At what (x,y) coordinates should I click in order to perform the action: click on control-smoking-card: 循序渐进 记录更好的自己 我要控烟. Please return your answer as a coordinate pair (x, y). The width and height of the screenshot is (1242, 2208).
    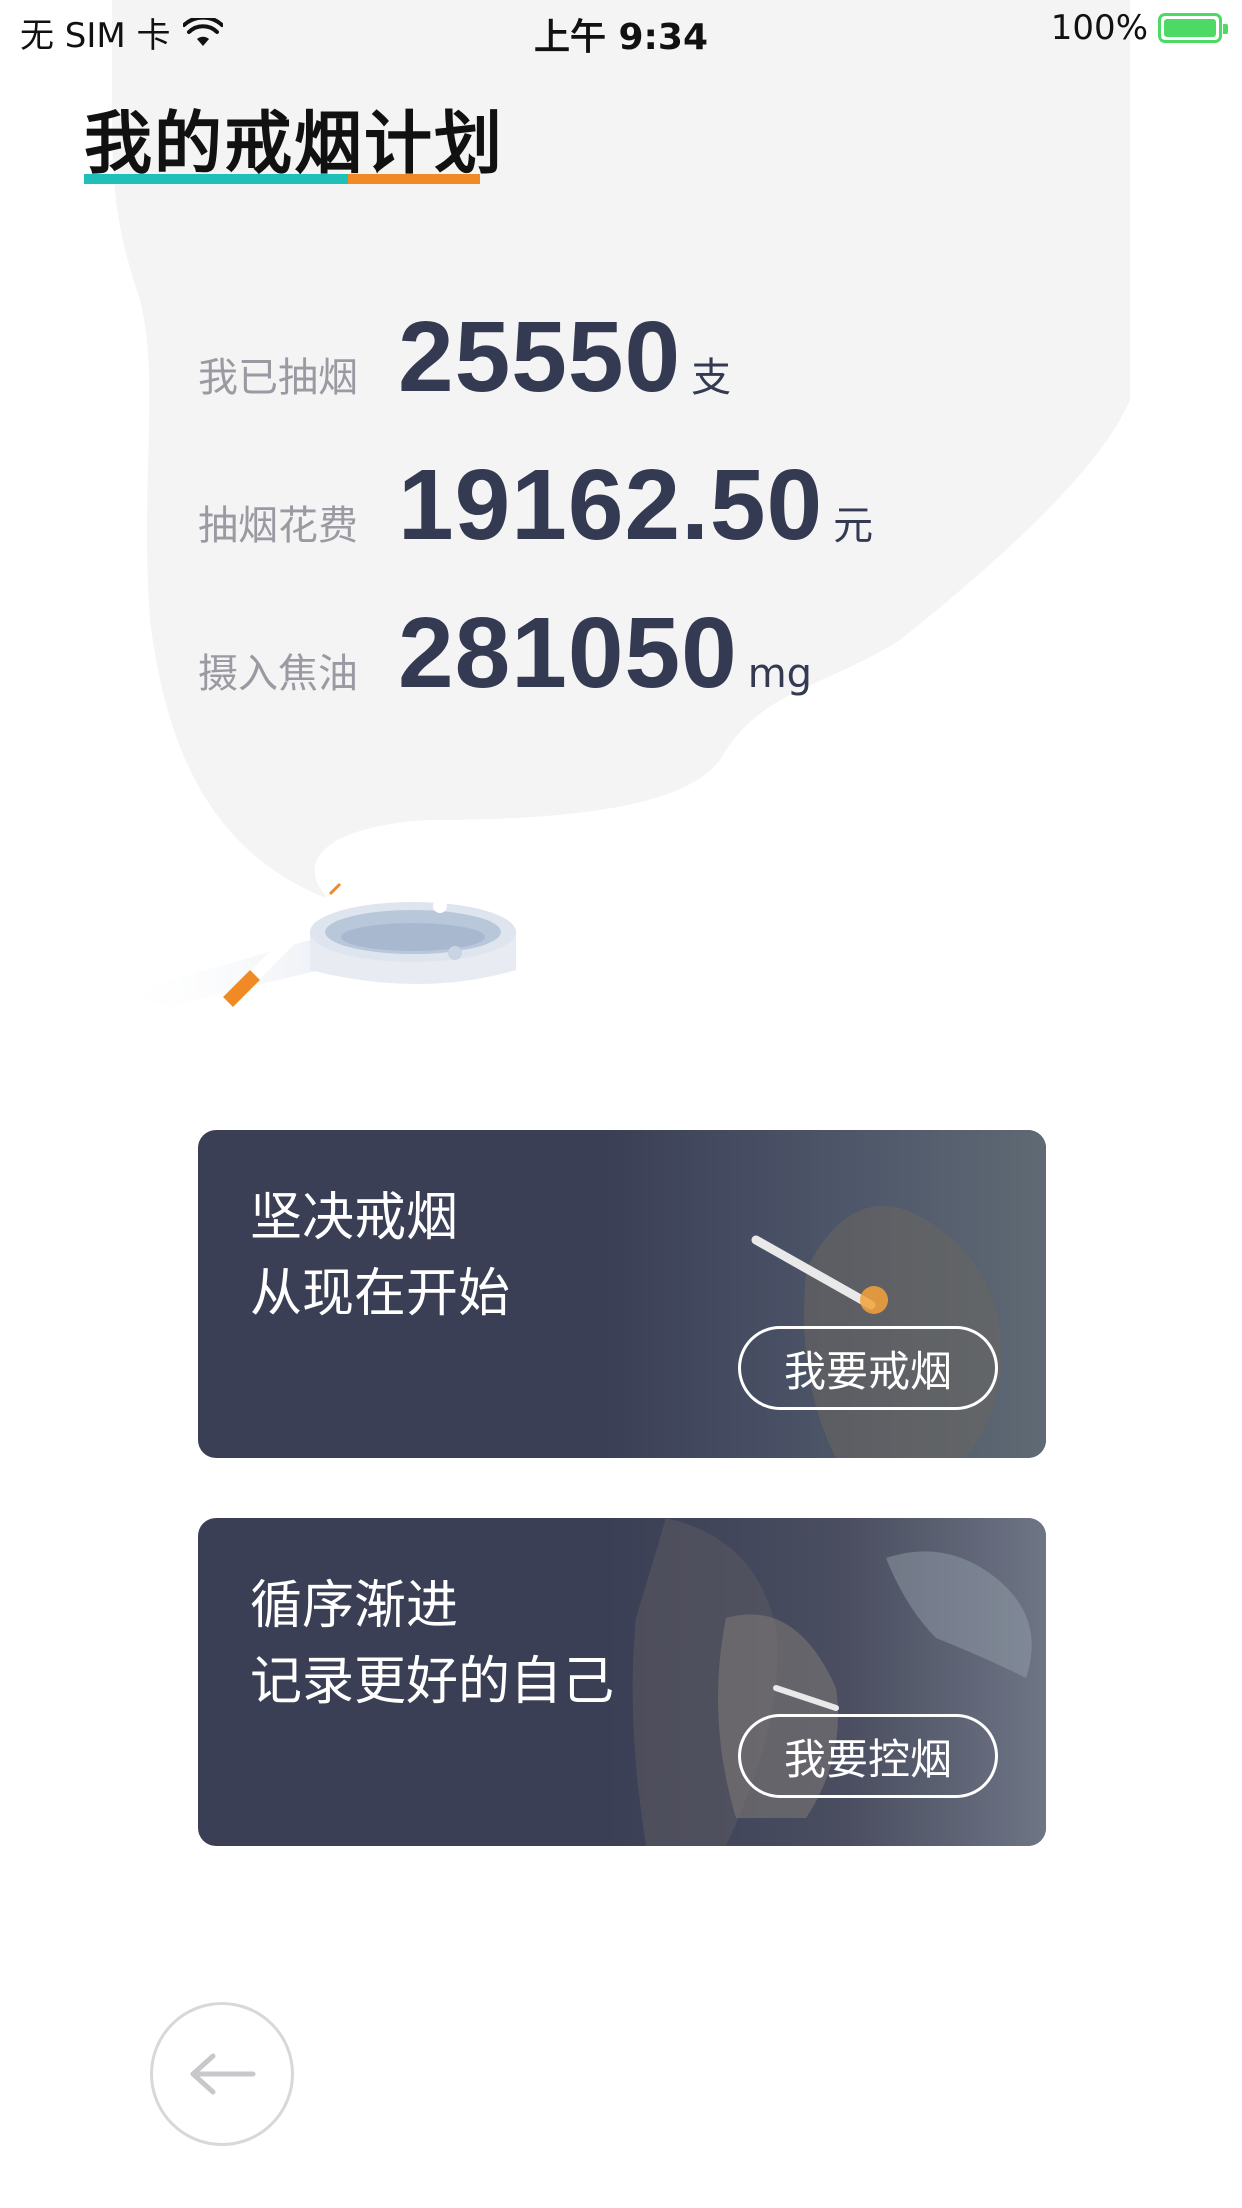
    Looking at the image, I should click on (622, 1682).